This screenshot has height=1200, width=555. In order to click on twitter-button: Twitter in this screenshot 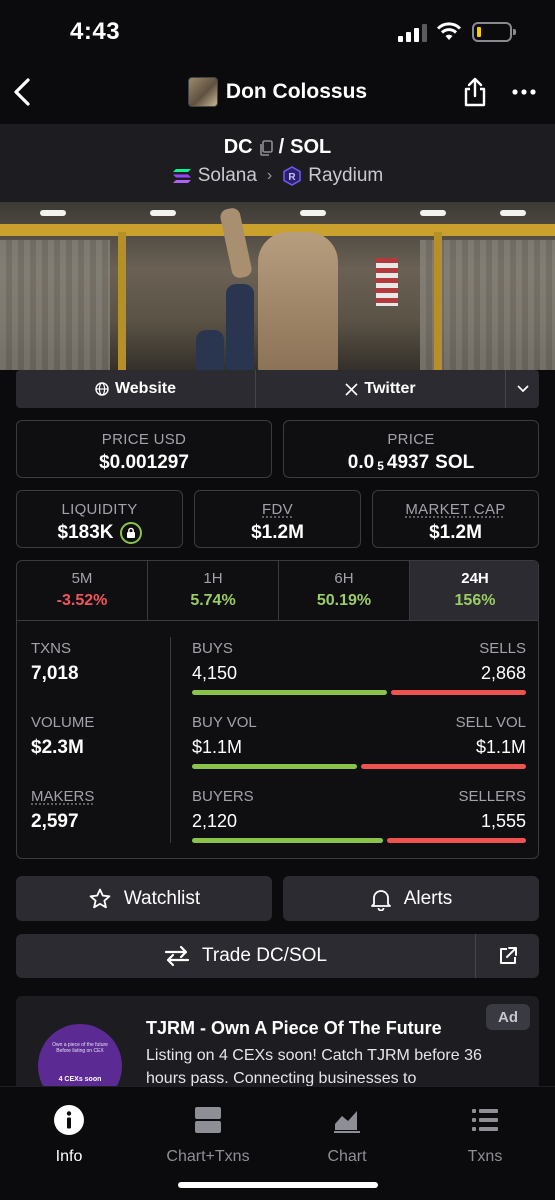, I will do `click(381, 389)`.